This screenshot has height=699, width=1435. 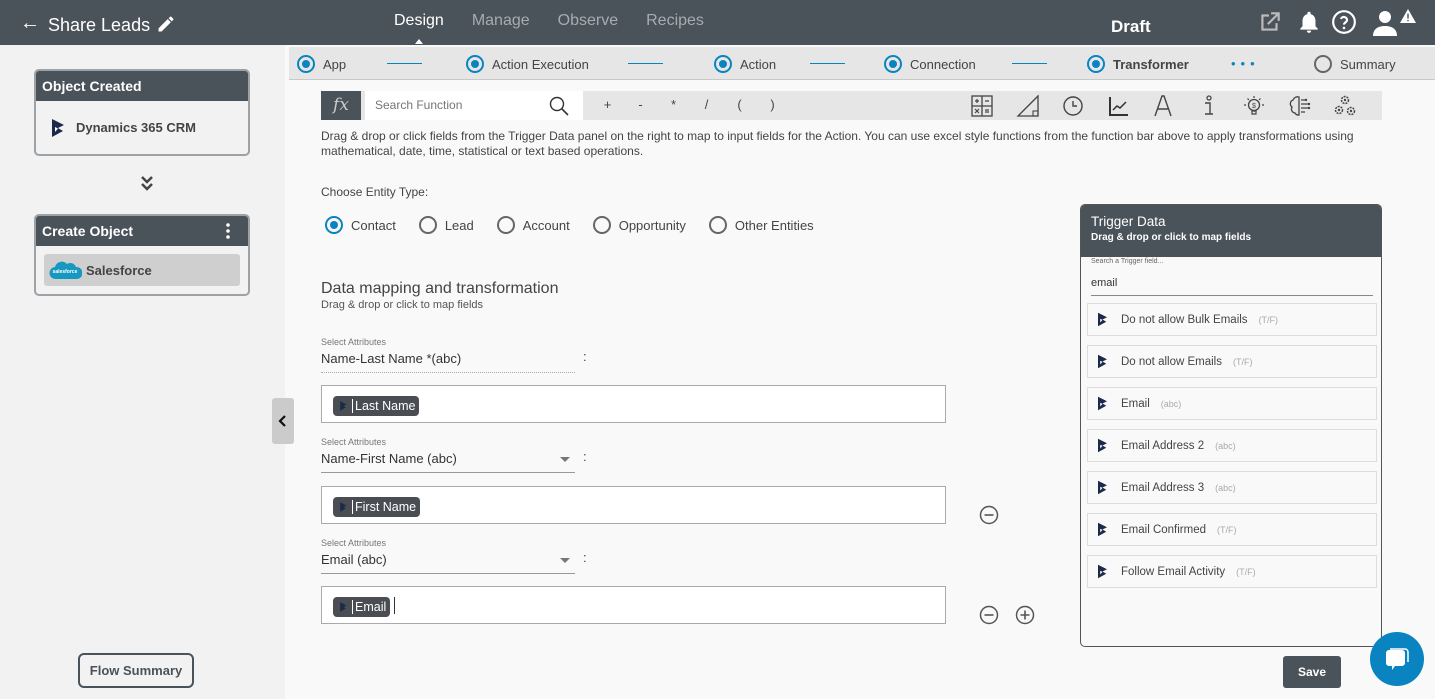 What do you see at coordinates (772, 104) in the screenshot?
I see `operator-close-paren: )` at bounding box center [772, 104].